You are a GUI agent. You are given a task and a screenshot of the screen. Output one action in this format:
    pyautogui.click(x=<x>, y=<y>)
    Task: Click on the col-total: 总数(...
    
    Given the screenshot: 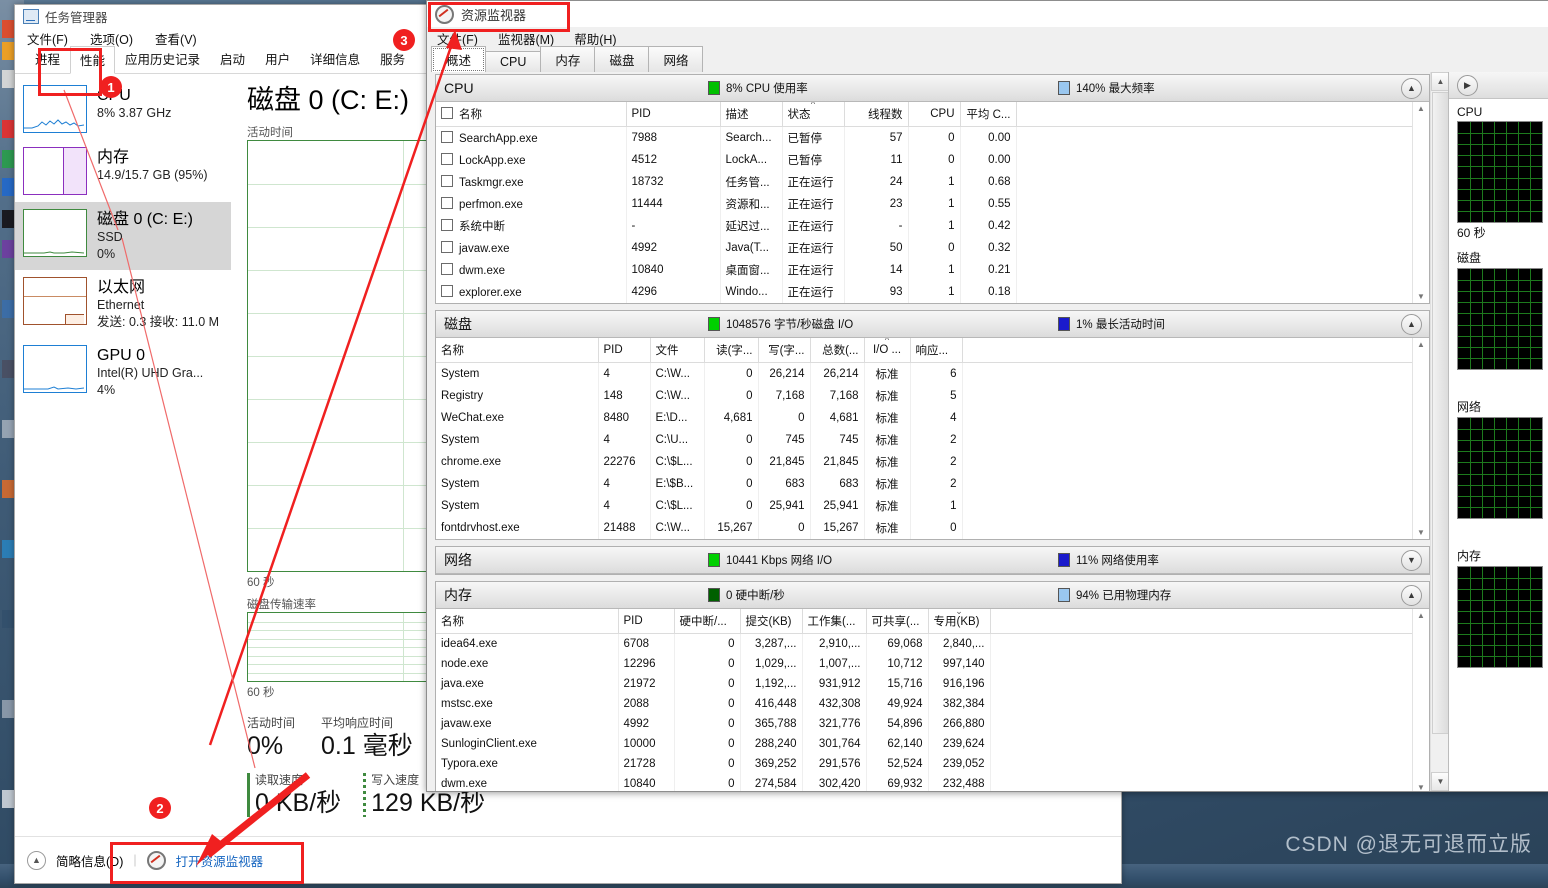 What is the action you would take?
    pyautogui.click(x=837, y=350)
    